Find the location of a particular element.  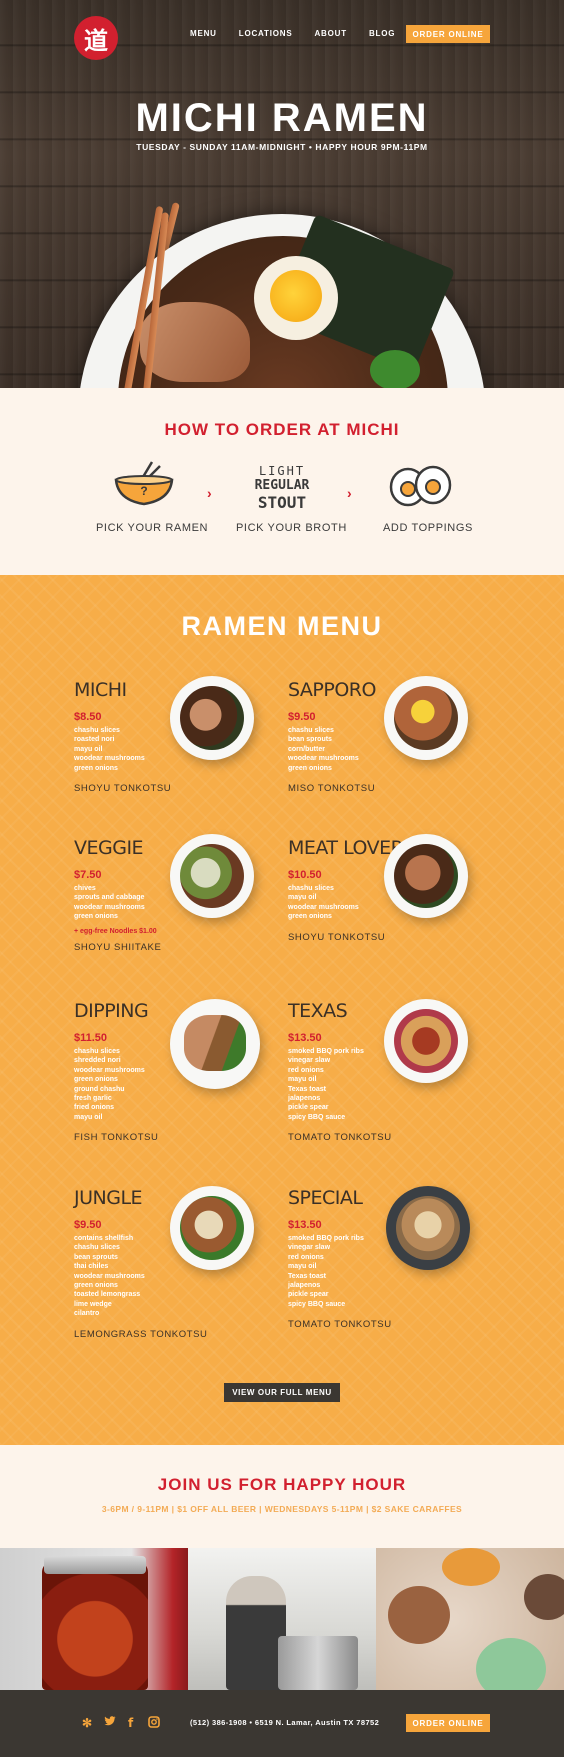

step-pick-ramen: PICK YOUR RAMEN is located at coordinates (152, 528).